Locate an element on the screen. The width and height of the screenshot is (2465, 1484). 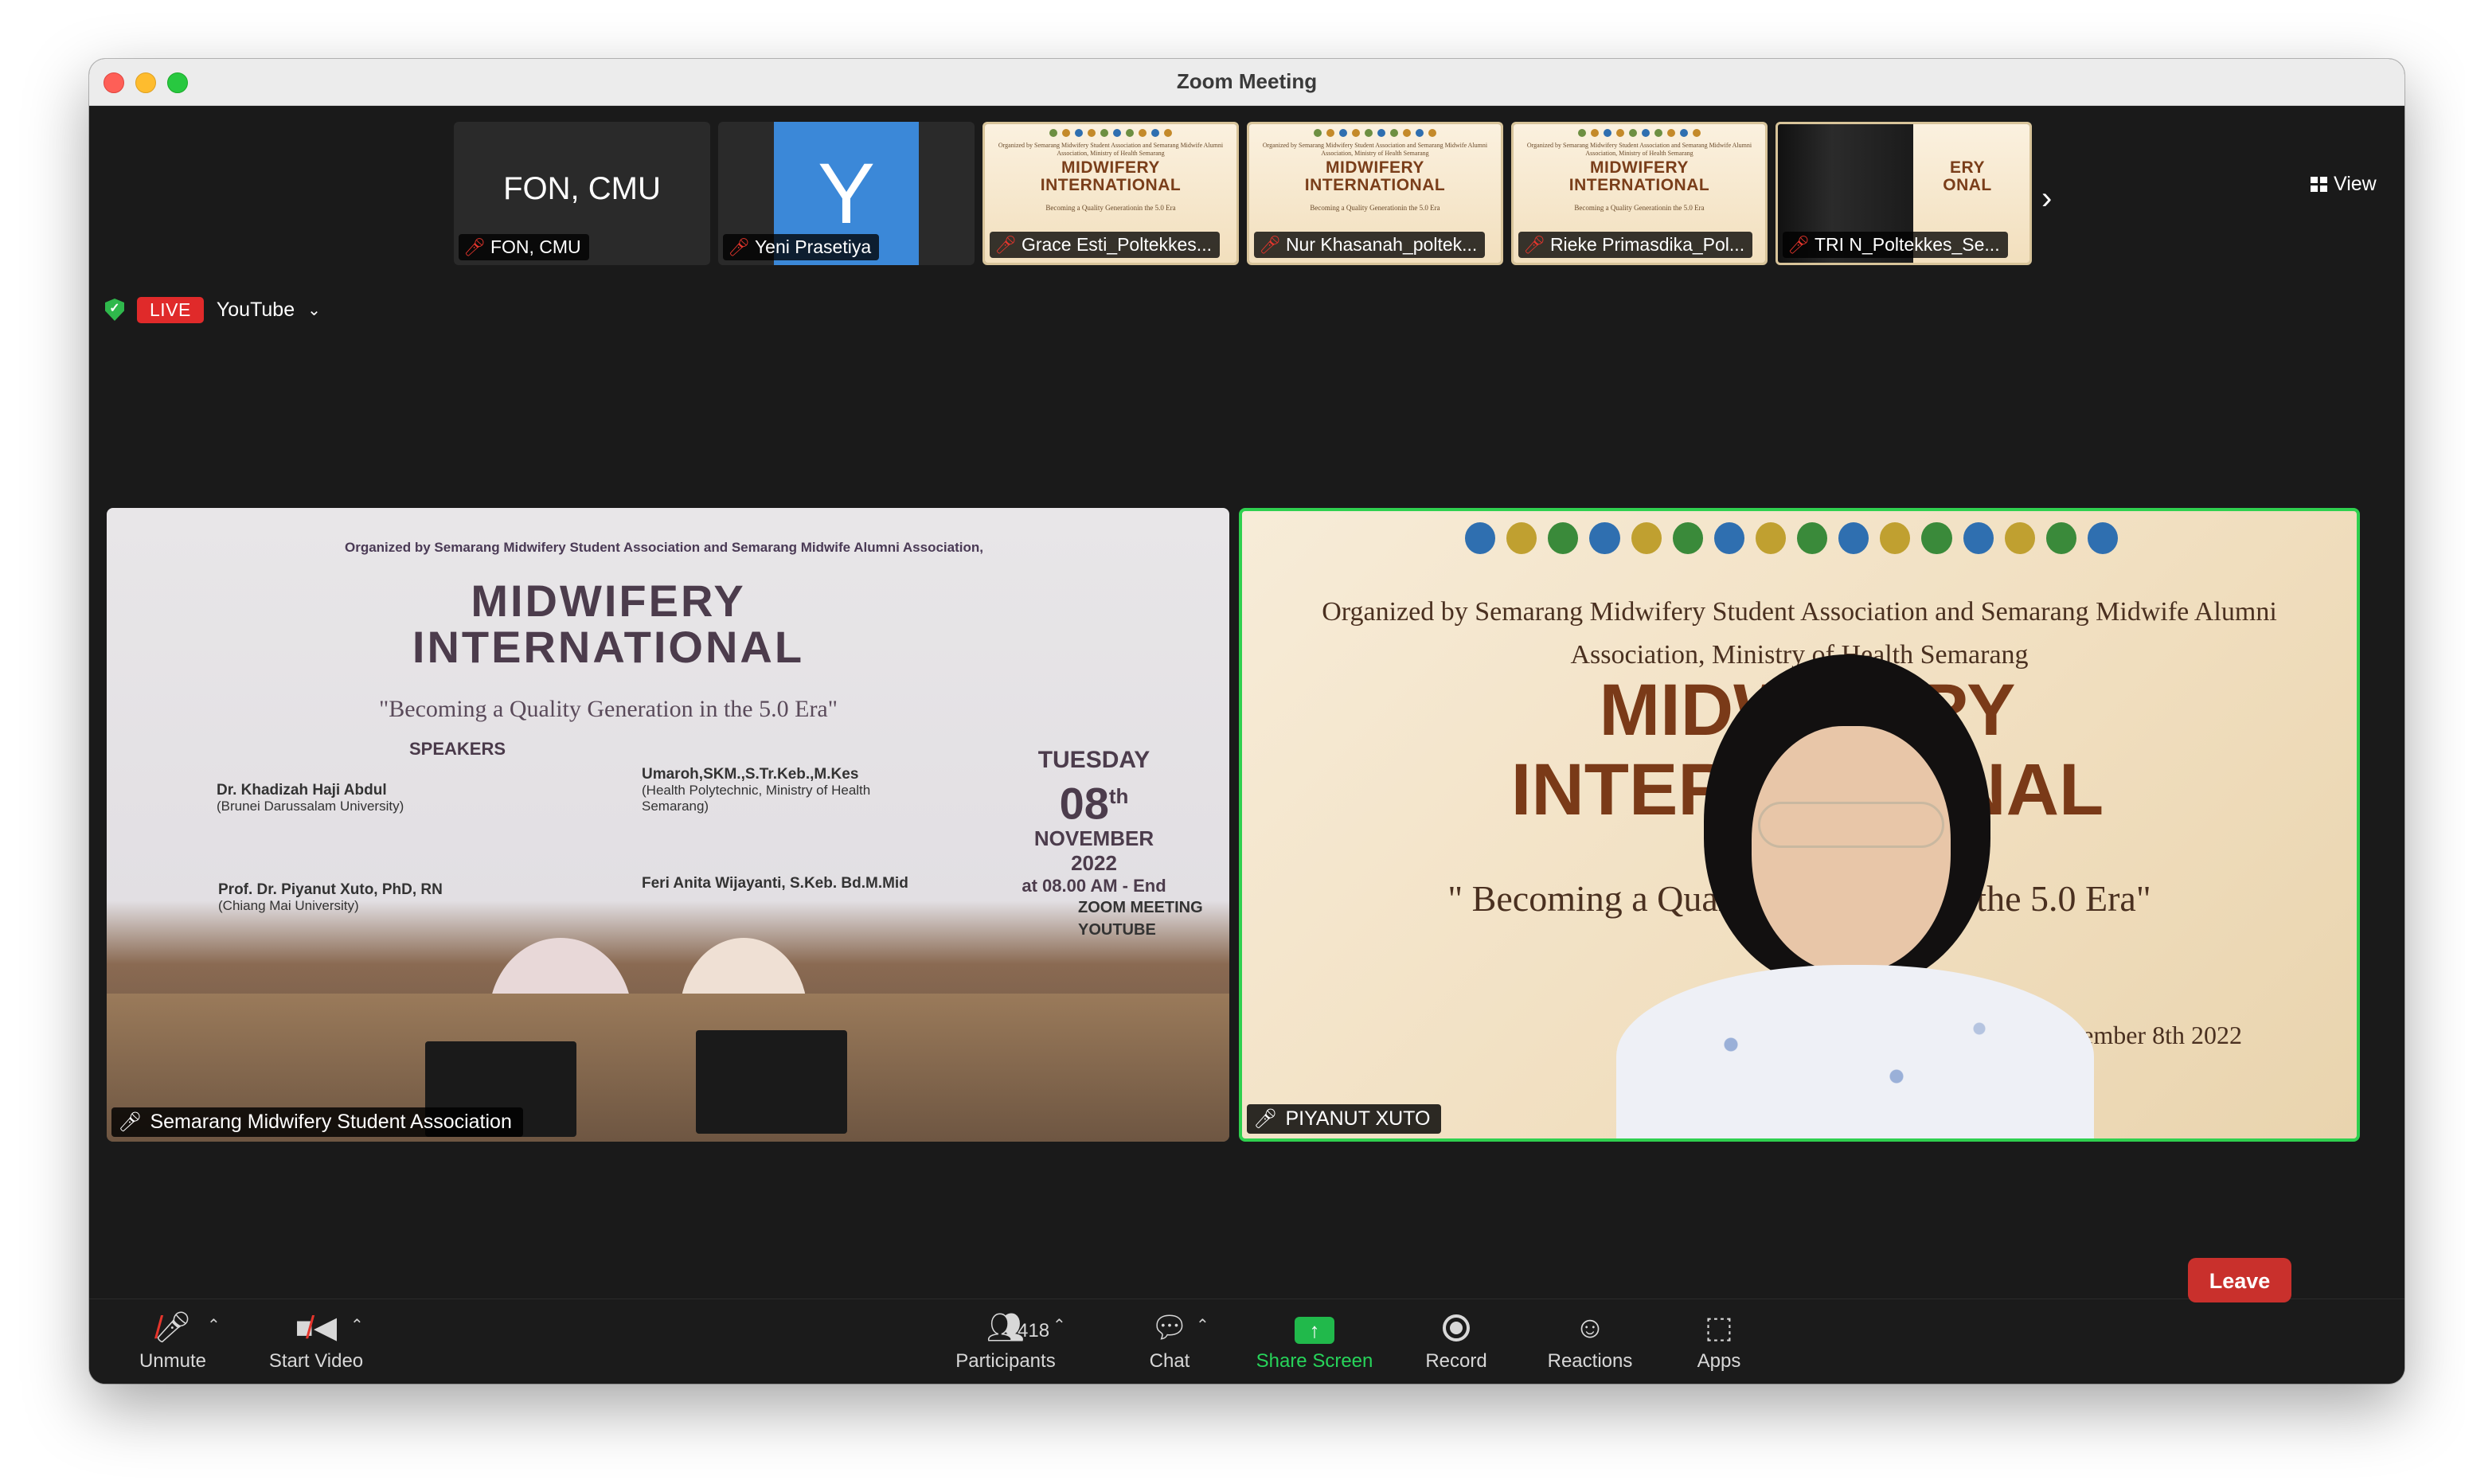
participant-name: PIYANUT XUTO is located at coordinates (1358, 1118).